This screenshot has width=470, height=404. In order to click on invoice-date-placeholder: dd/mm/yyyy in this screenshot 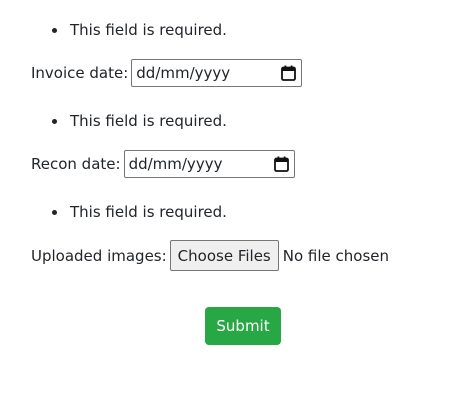, I will do `click(183, 73)`.